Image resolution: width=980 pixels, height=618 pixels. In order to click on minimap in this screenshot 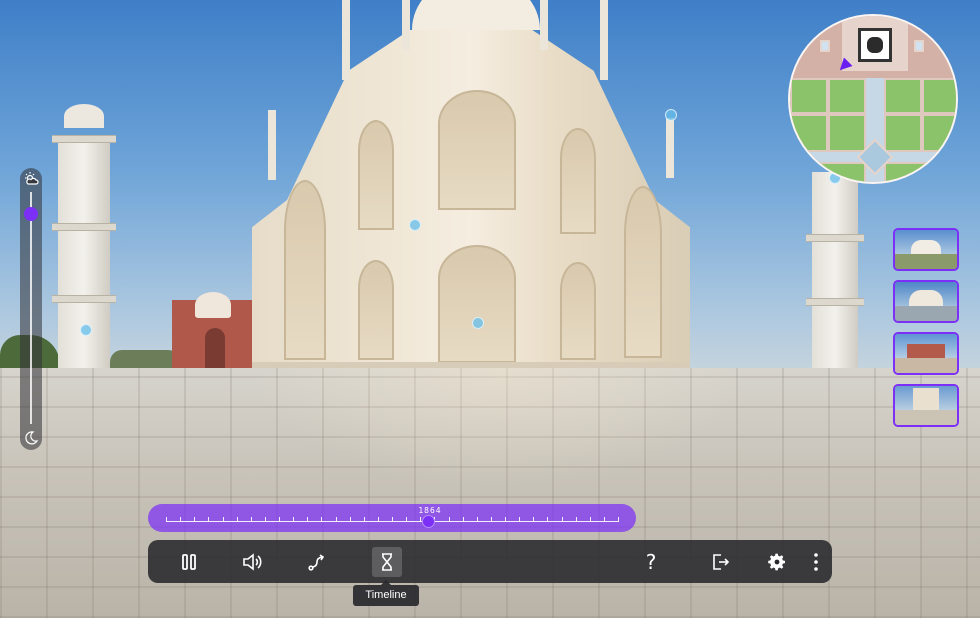, I will do `click(873, 99)`.